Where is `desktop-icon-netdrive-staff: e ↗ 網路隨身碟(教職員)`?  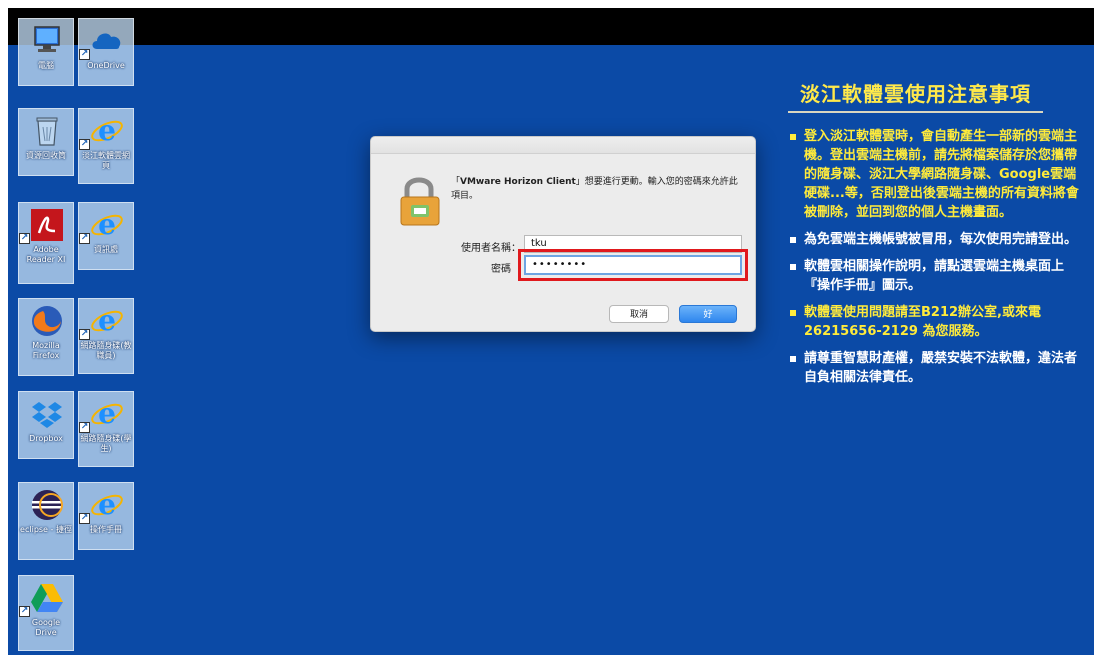 desktop-icon-netdrive-staff: e ↗ 網路隨身碟(教職員) is located at coordinates (106, 336).